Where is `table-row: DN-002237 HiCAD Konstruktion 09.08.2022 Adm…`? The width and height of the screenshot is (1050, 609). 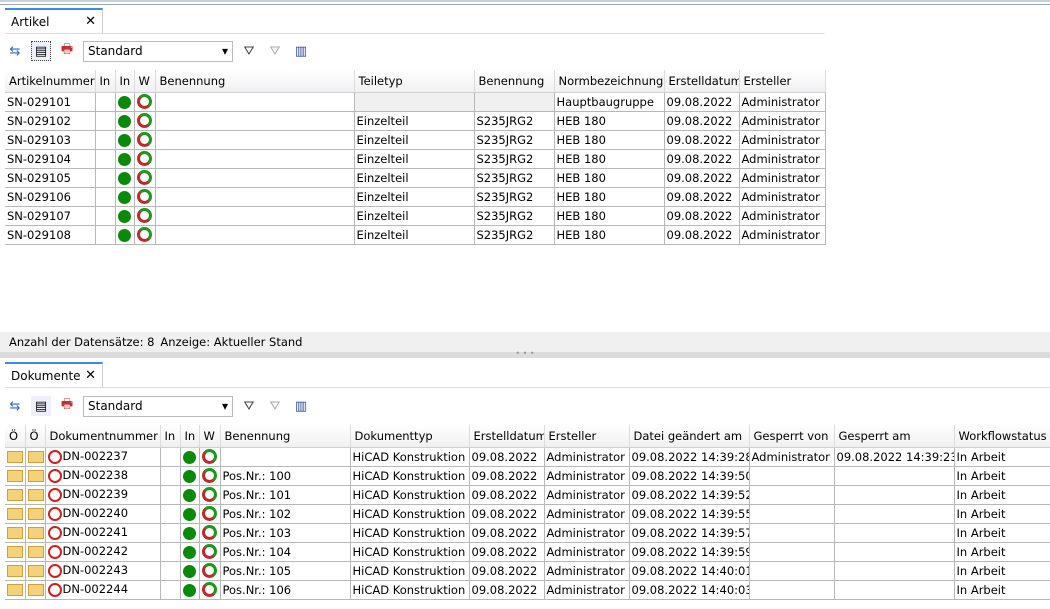 table-row: DN-002237 HiCAD Konstruktion 09.08.2022 Adm… is located at coordinates (527, 457).